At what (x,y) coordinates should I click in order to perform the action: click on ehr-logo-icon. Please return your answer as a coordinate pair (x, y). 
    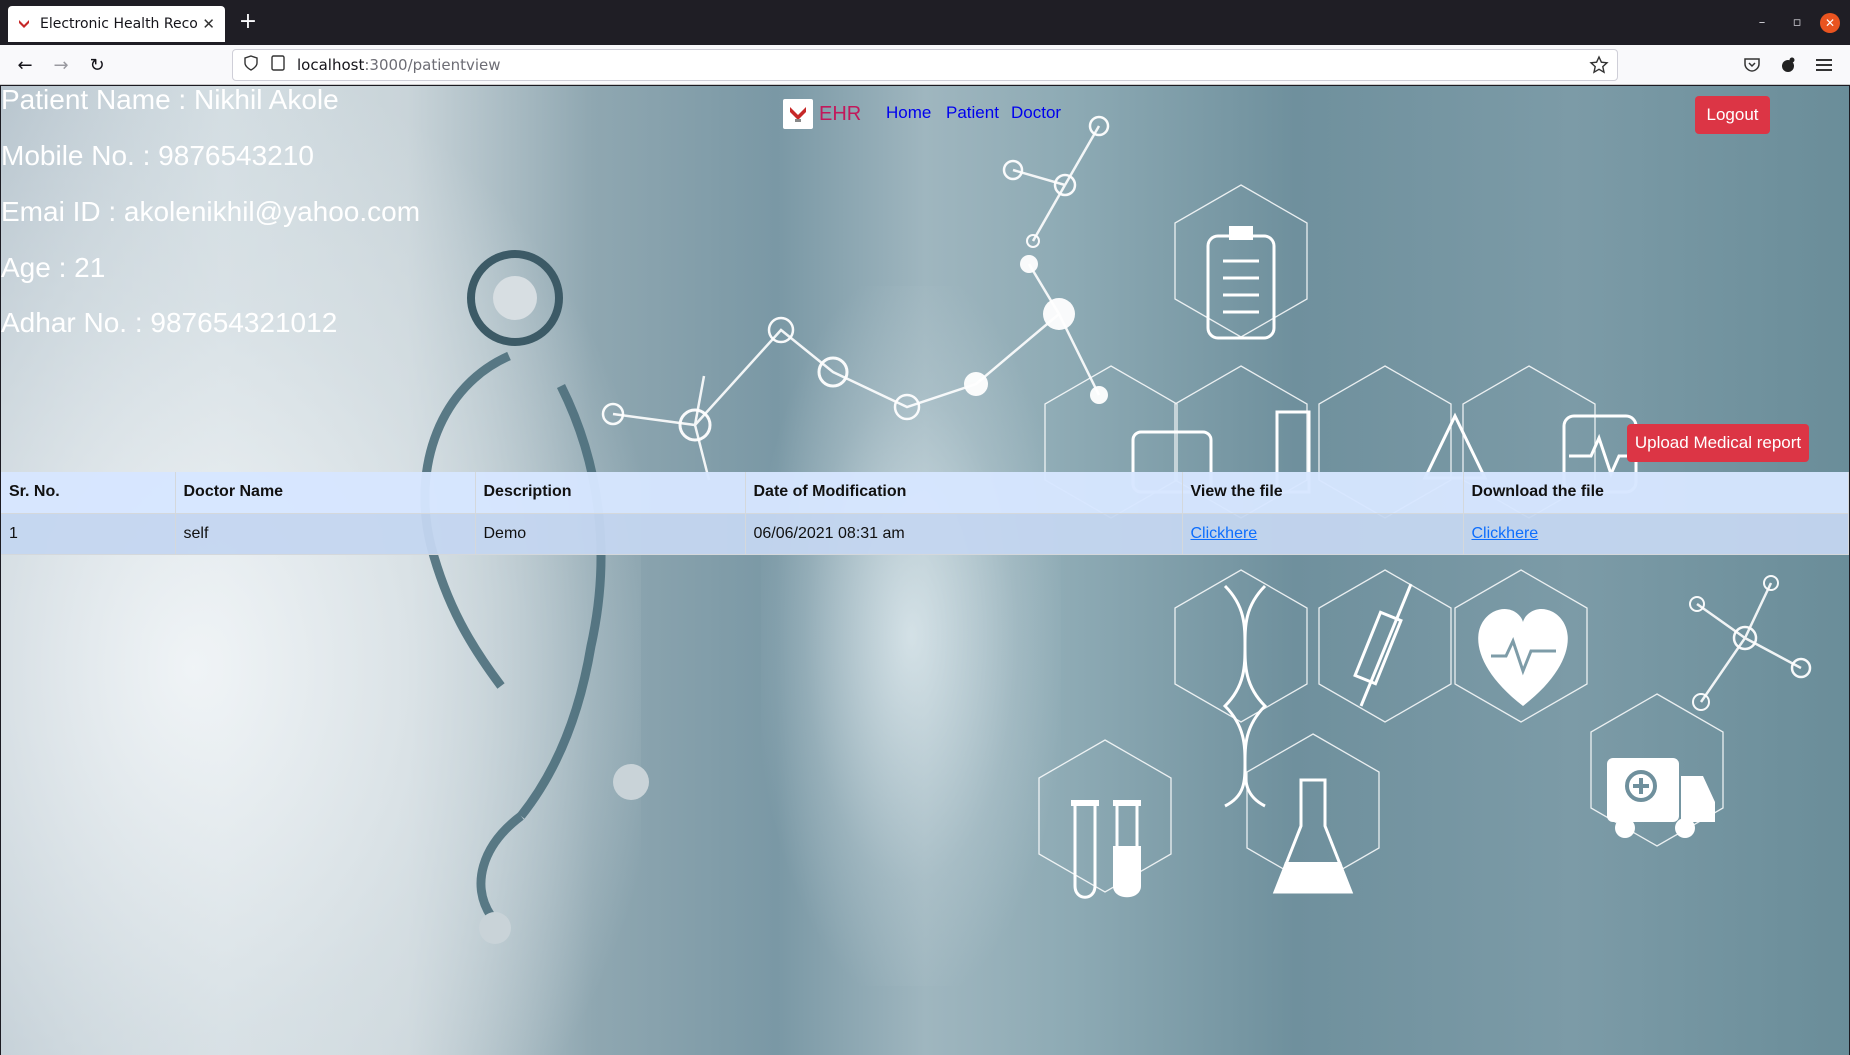
    Looking at the image, I should click on (798, 114).